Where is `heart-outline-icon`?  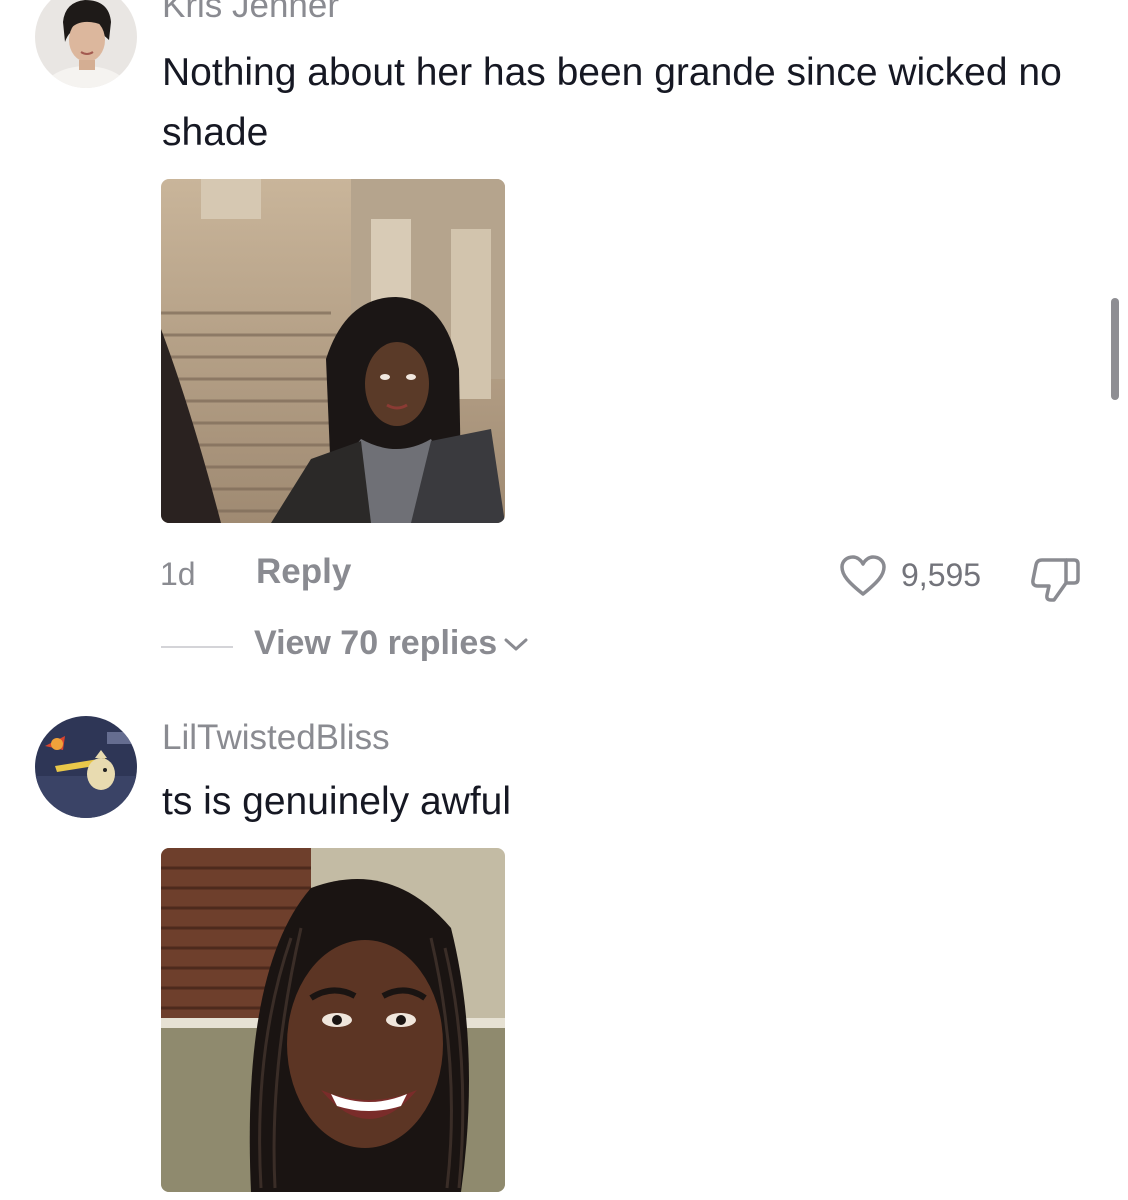 heart-outline-icon is located at coordinates (863, 576).